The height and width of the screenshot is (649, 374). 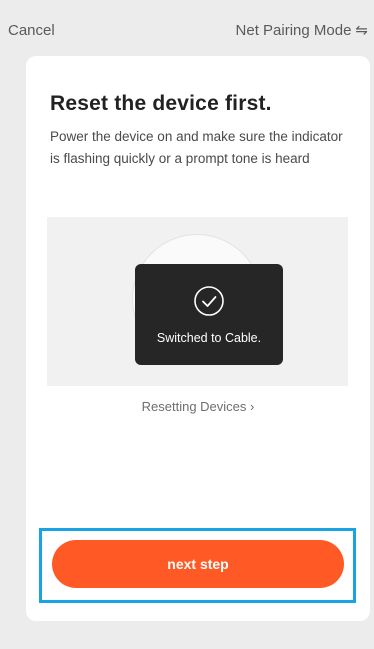 I want to click on toast-text: Switched to Cable., so click(x=209, y=337).